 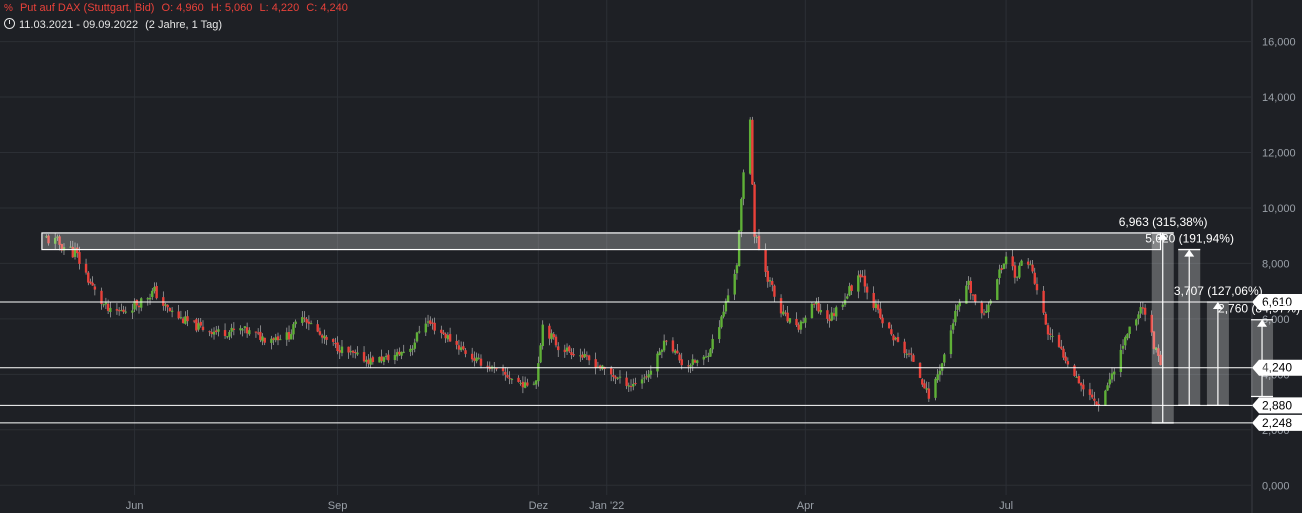 What do you see at coordinates (9, 23) in the screenshot?
I see `clock-icon` at bounding box center [9, 23].